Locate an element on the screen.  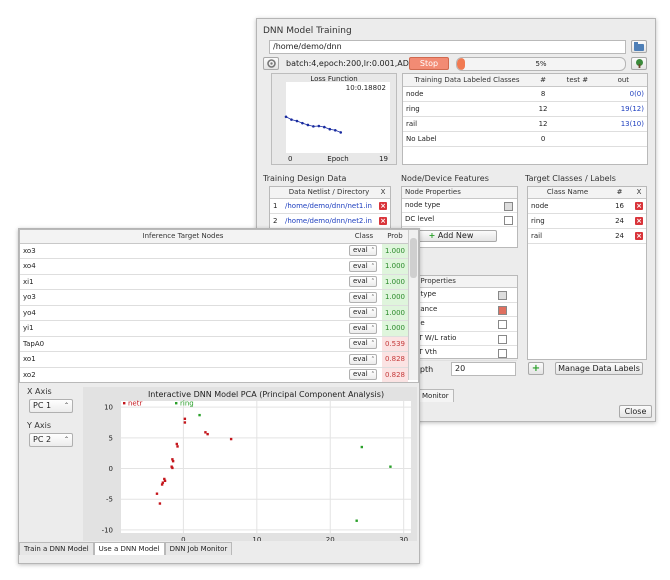
manage-data-labels-button: Manage Data Labels is located at coordinates (599, 368).